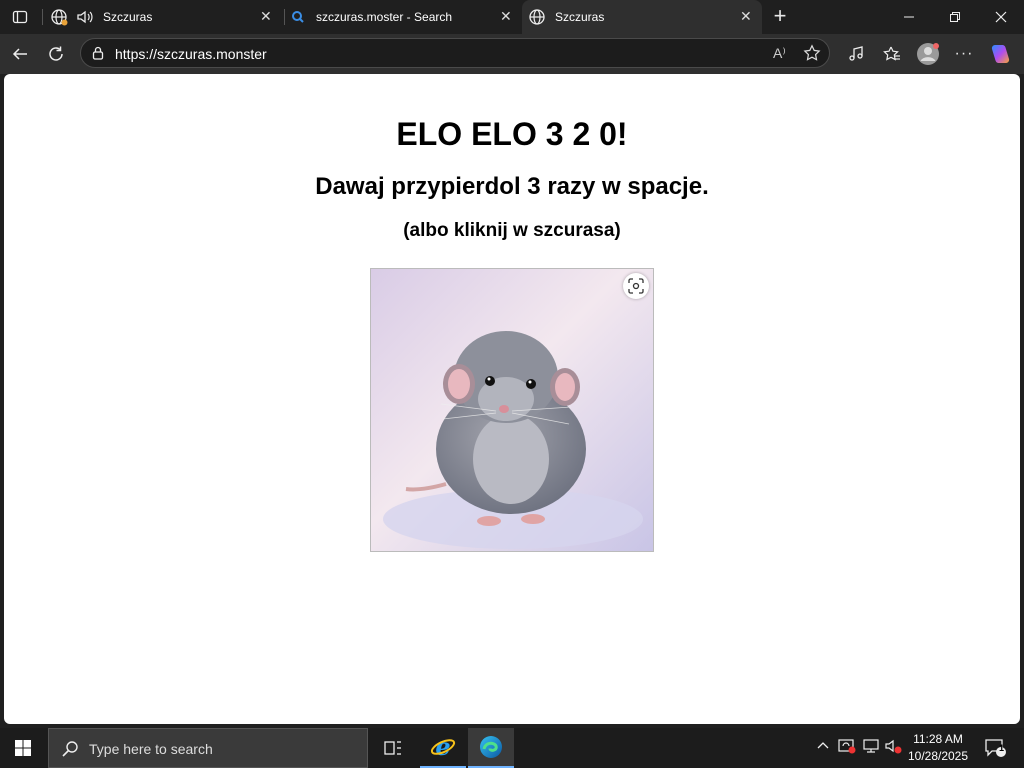  I want to click on close-window-button, so click(1001, 17).